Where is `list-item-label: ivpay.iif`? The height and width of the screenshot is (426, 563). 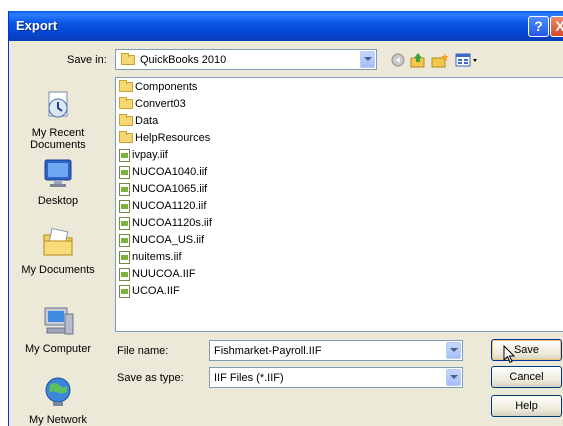
list-item-label: ivpay.iif is located at coordinates (150, 155).